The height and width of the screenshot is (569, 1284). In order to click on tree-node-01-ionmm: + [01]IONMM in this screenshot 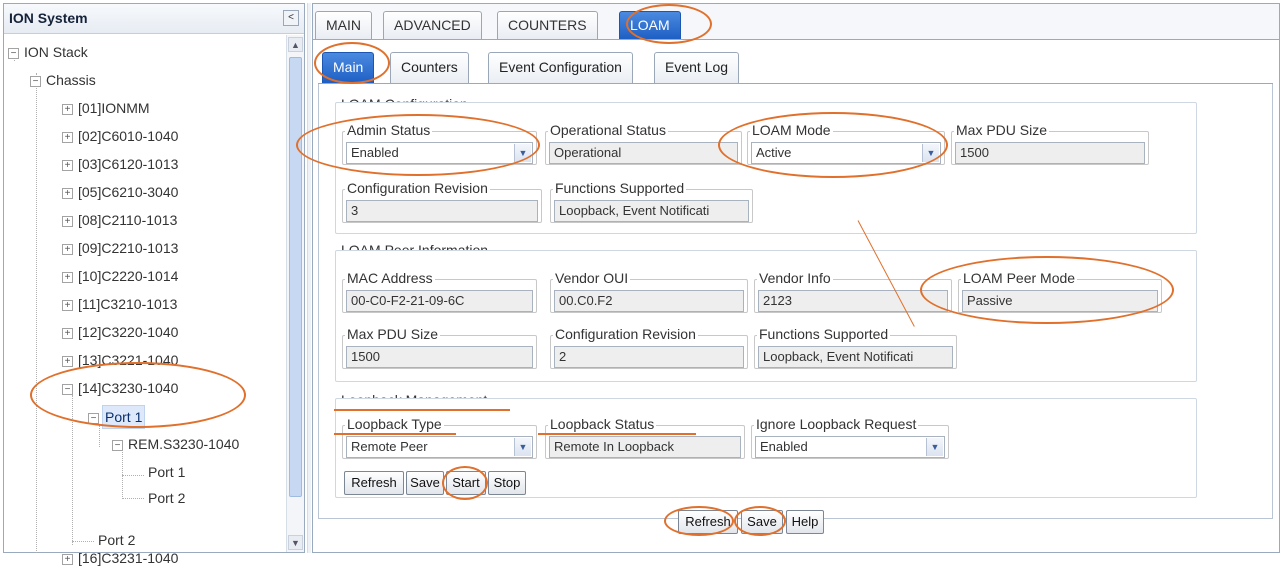, I will do `click(107, 108)`.